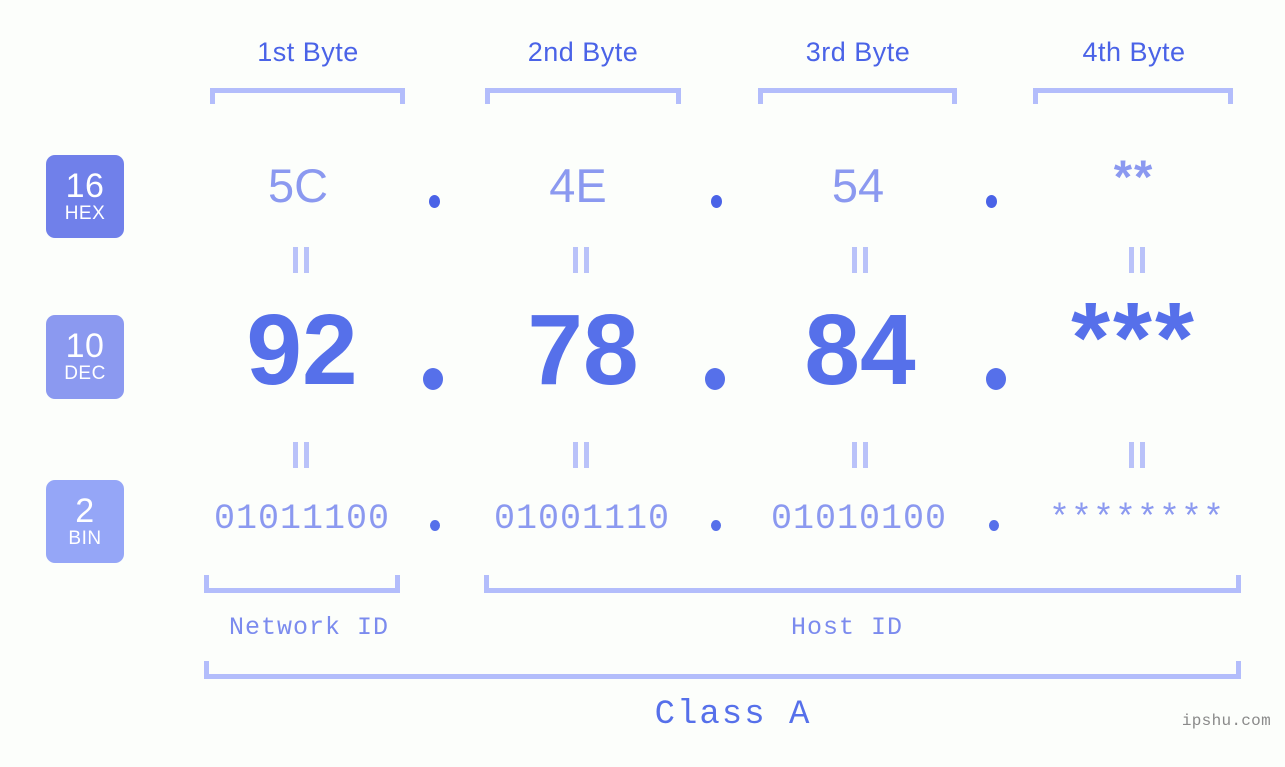 Image resolution: width=1285 pixels, height=767 pixels. I want to click on base-badge-dec: 10 DEC, so click(85, 357).